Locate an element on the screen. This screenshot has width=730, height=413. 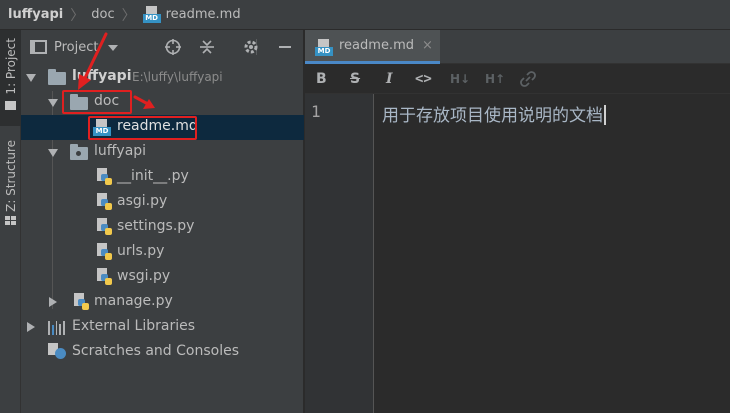
gear-icon is located at coordinates (251, 47).